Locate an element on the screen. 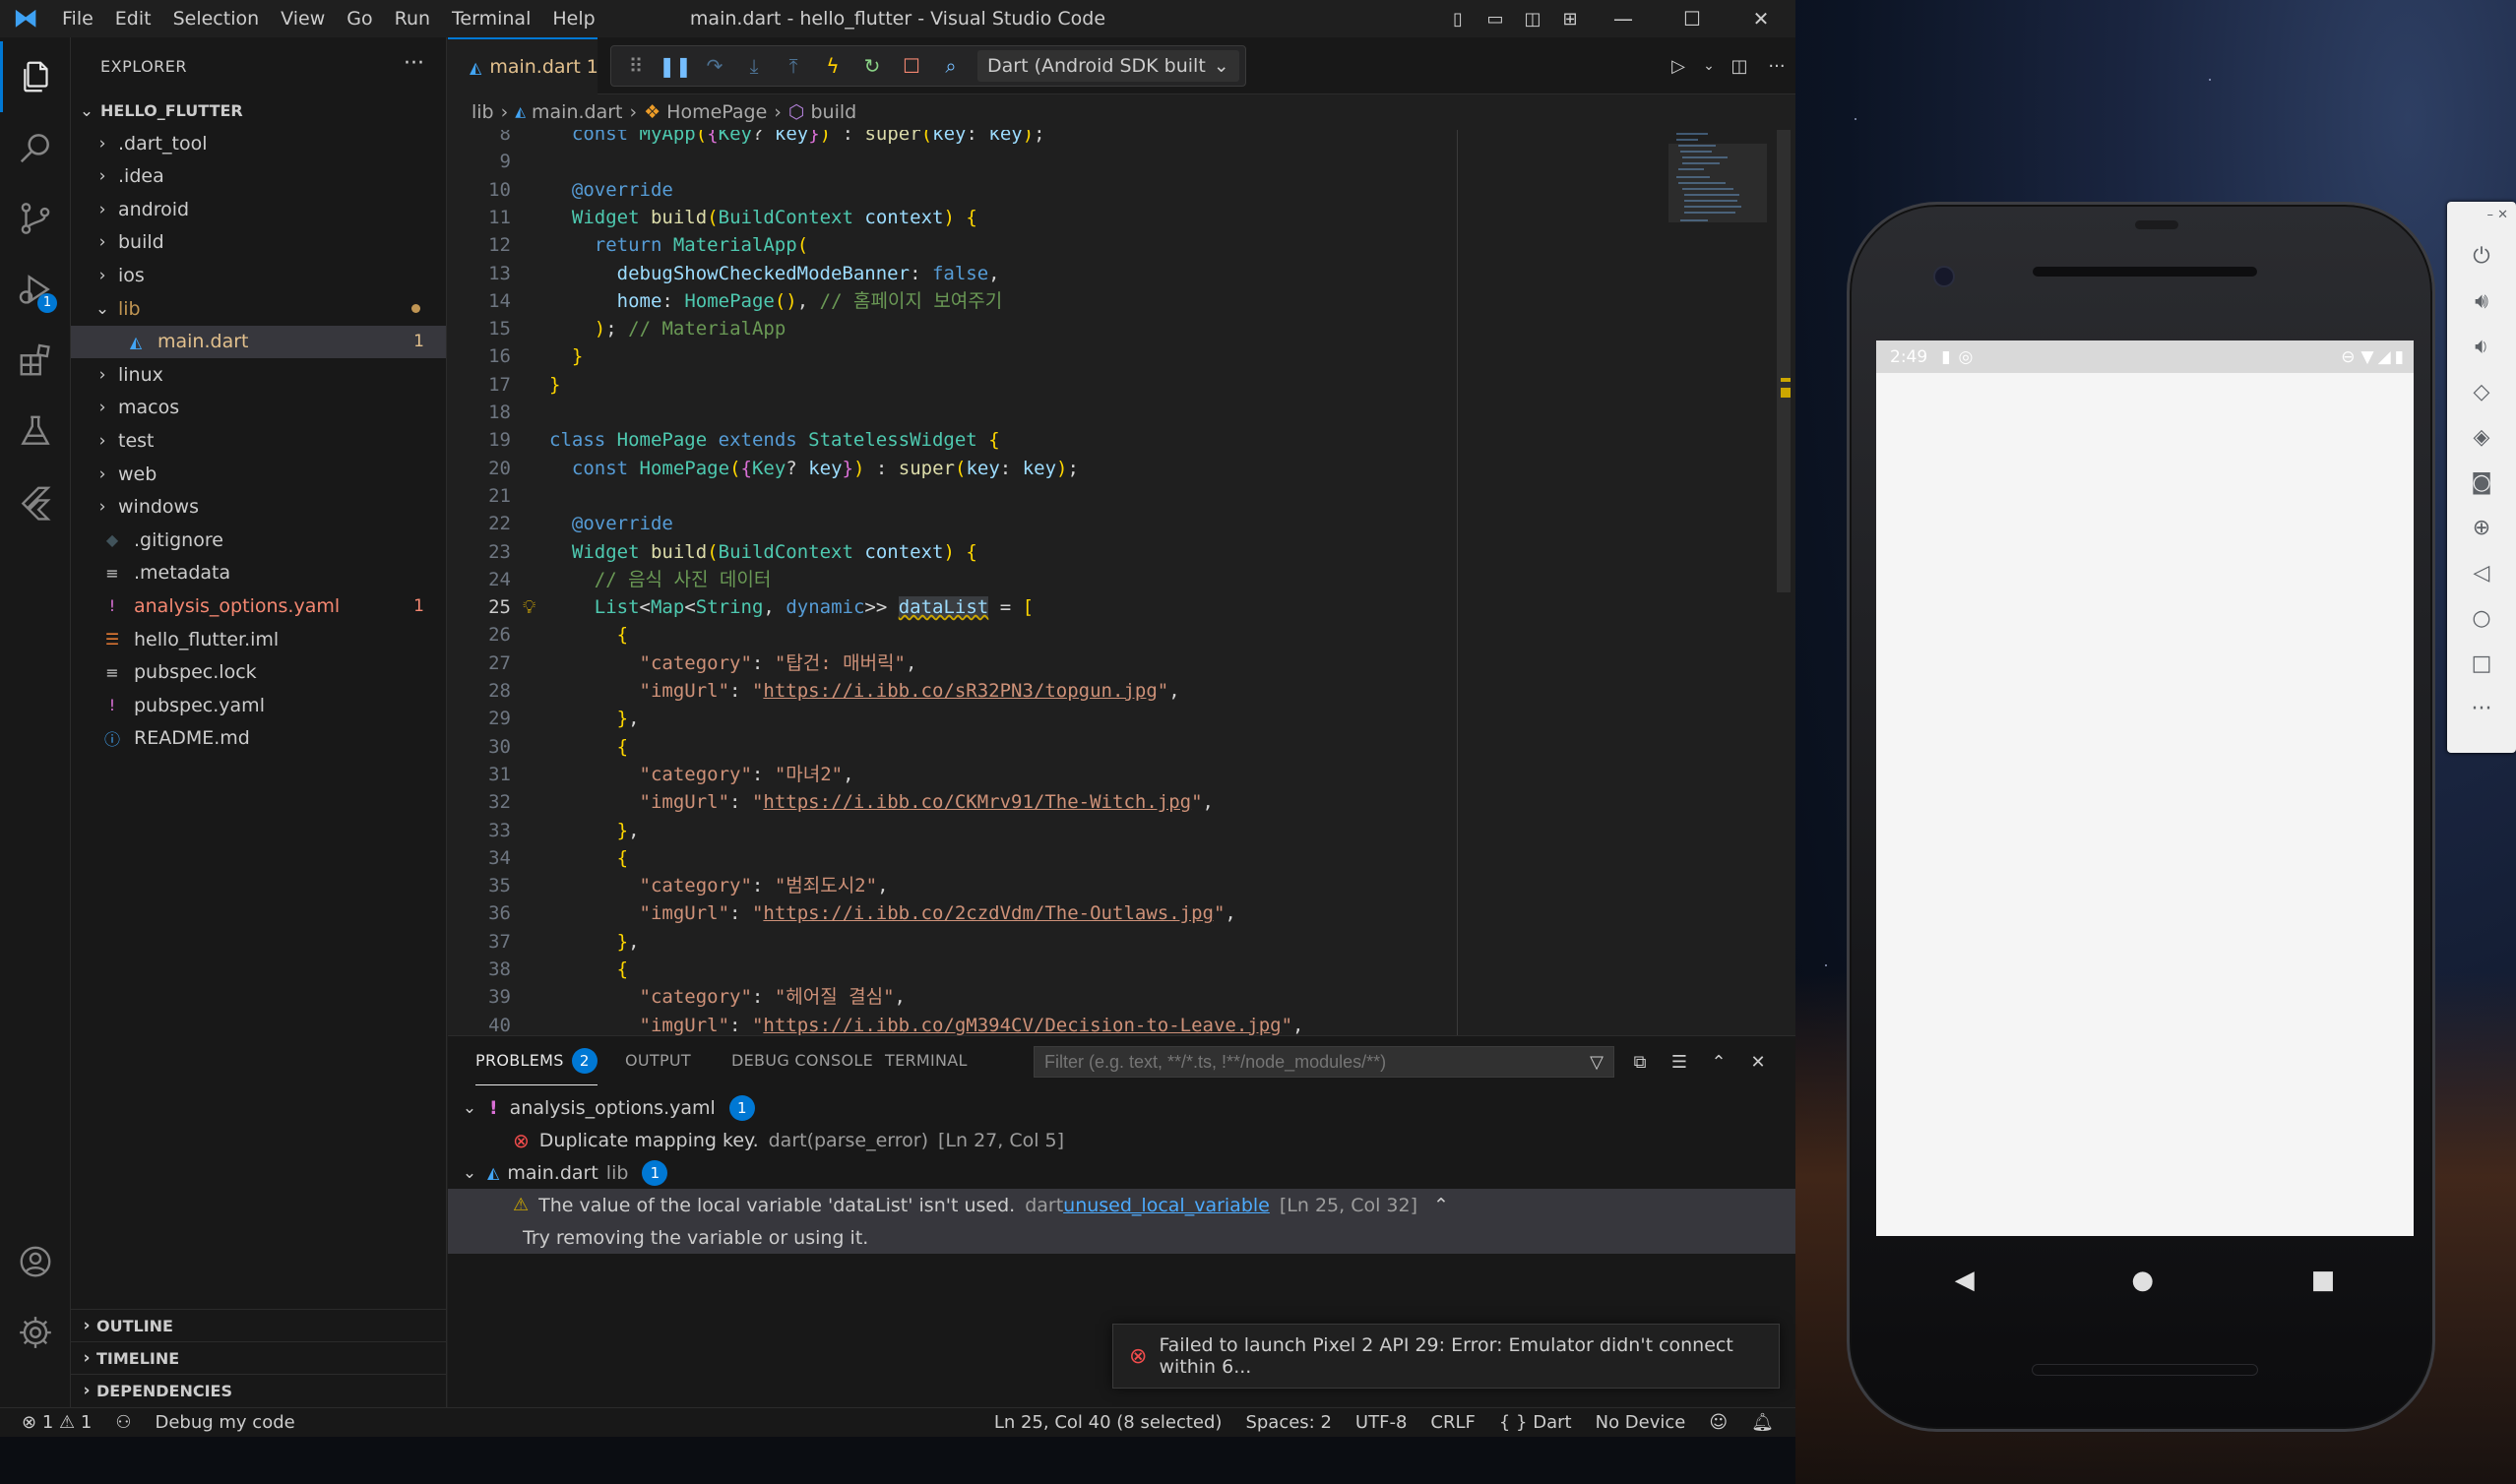 This screenshot has height=1484, width=2516. menu-selection: Selection is located at coordinates (216, 19).